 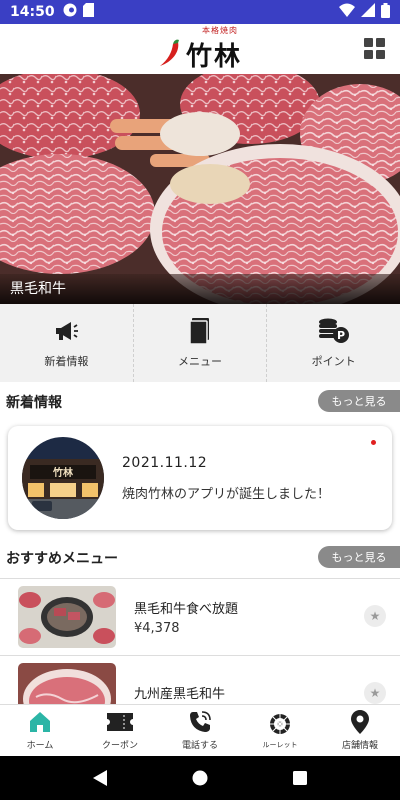 What do you see at coordinates (157, 628) in the screenshot?
I see `menu-item-price: ¥4,378` at bounding box center [157, 628].